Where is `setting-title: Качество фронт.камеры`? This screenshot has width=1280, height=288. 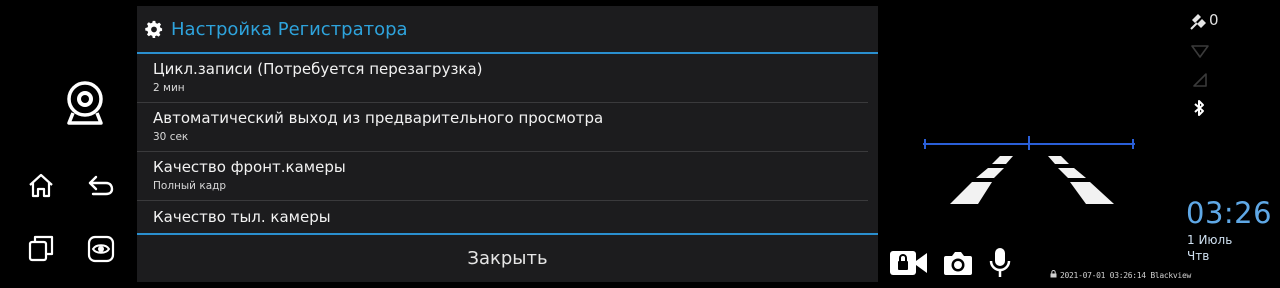 setting-title: Качество фронт.камеры is located at coordinates (249, 167).